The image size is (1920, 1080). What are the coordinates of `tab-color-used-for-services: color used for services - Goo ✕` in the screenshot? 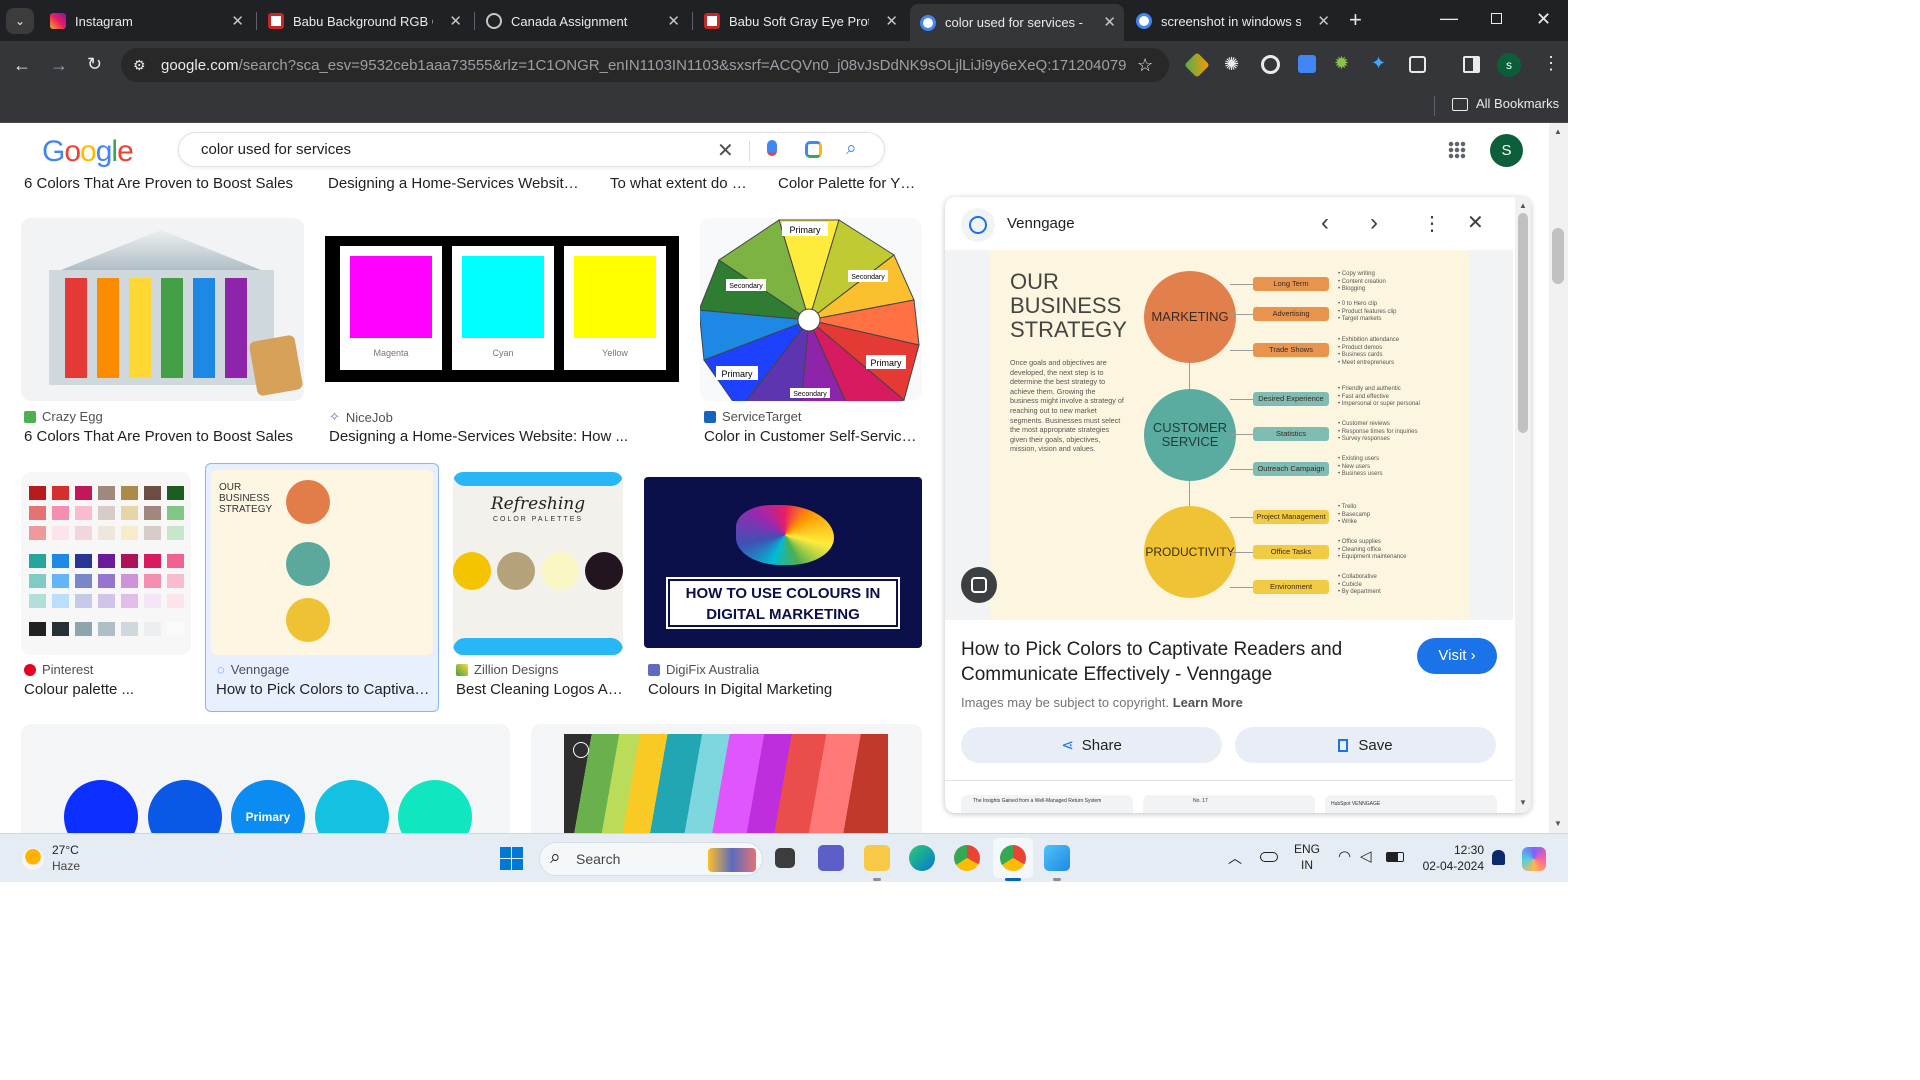 It's located at (1017, 22).